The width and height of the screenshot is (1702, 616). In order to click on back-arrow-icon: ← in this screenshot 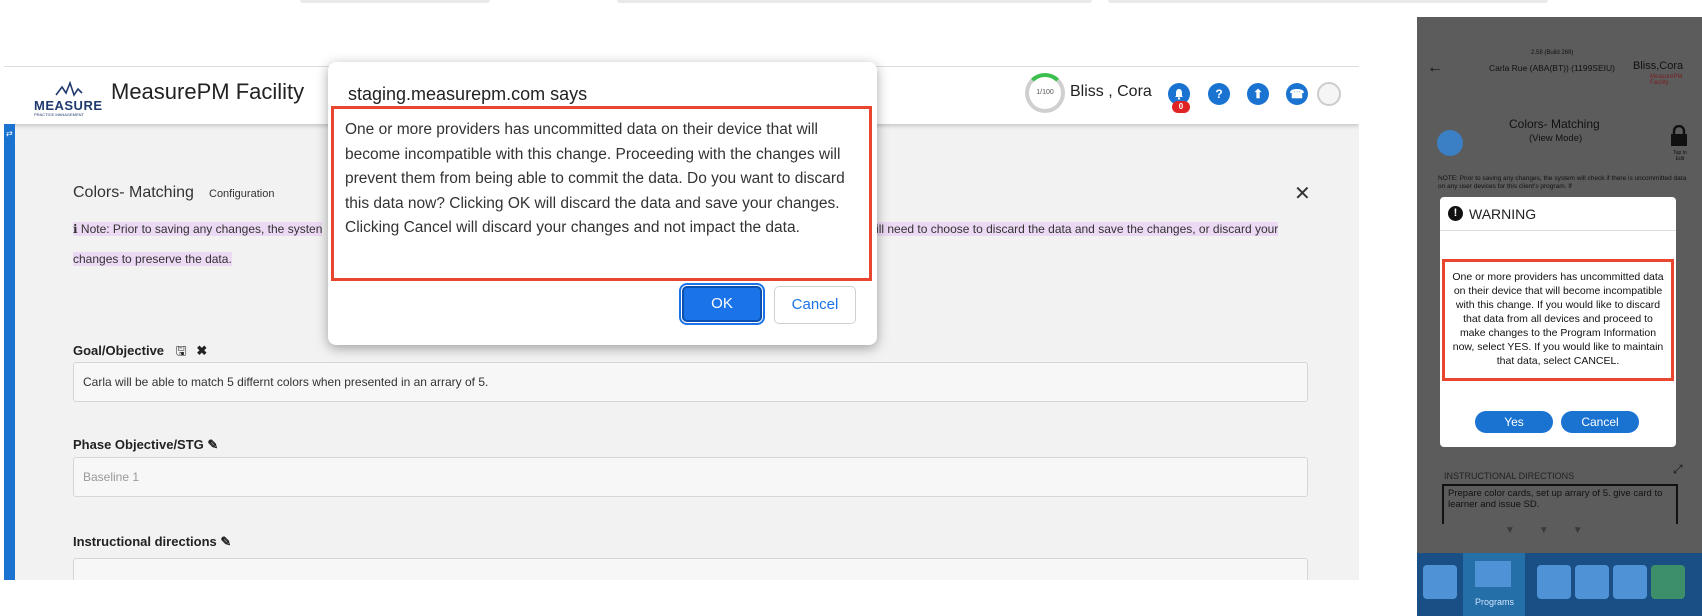, I will do `click(1435, 68)`.